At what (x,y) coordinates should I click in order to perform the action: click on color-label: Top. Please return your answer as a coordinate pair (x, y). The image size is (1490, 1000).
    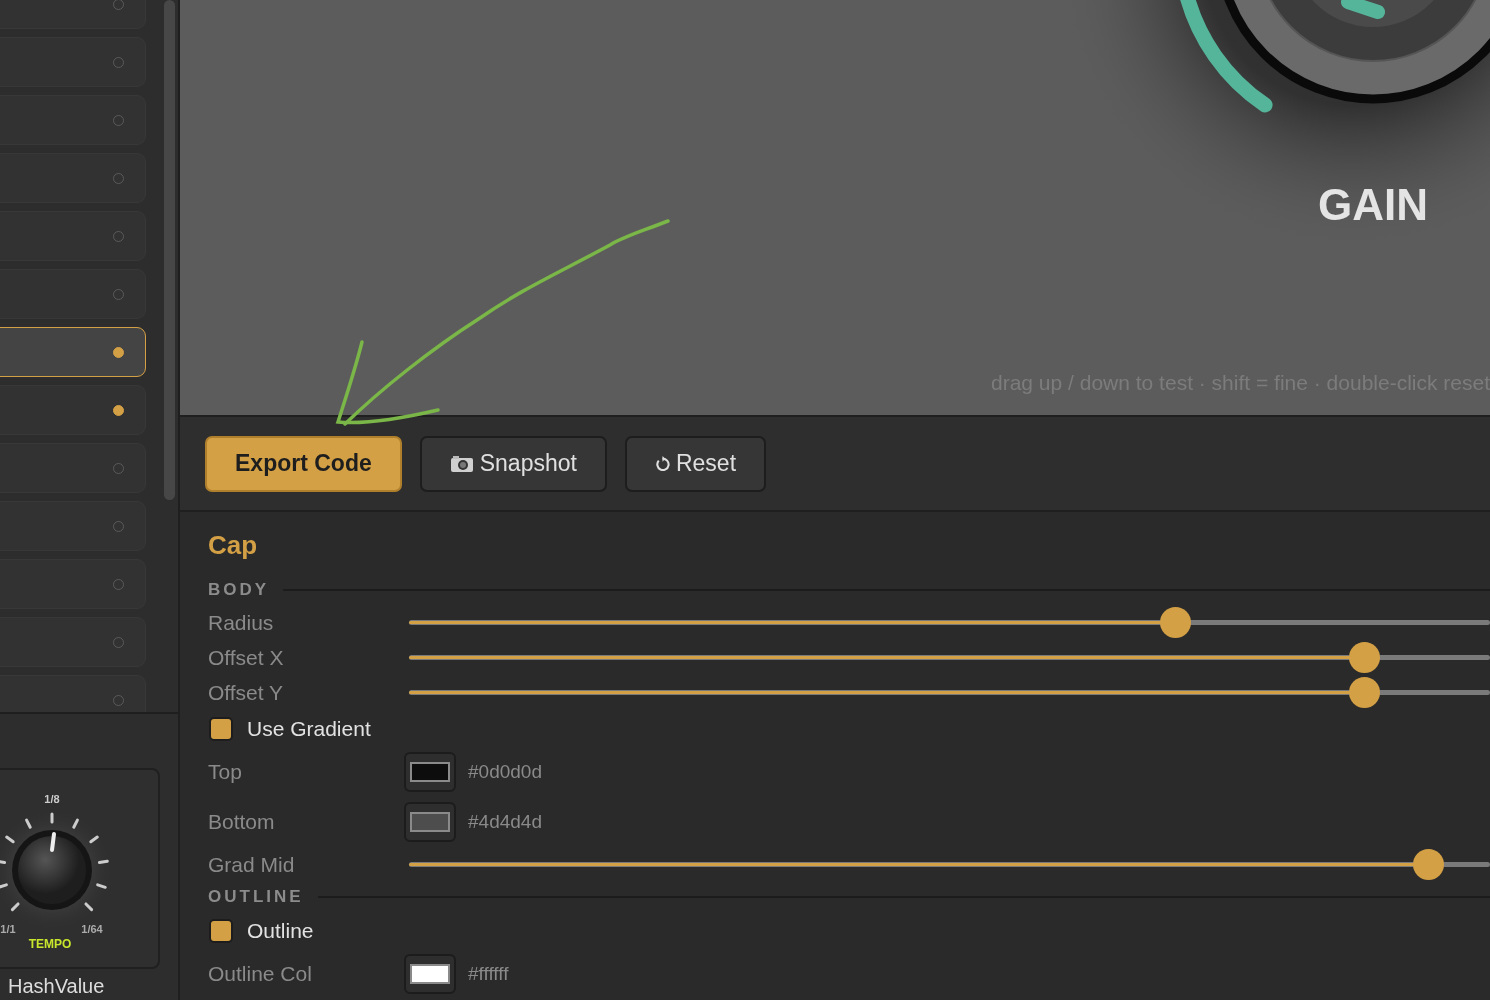
    Looking at the image, I should click on (225, 772).